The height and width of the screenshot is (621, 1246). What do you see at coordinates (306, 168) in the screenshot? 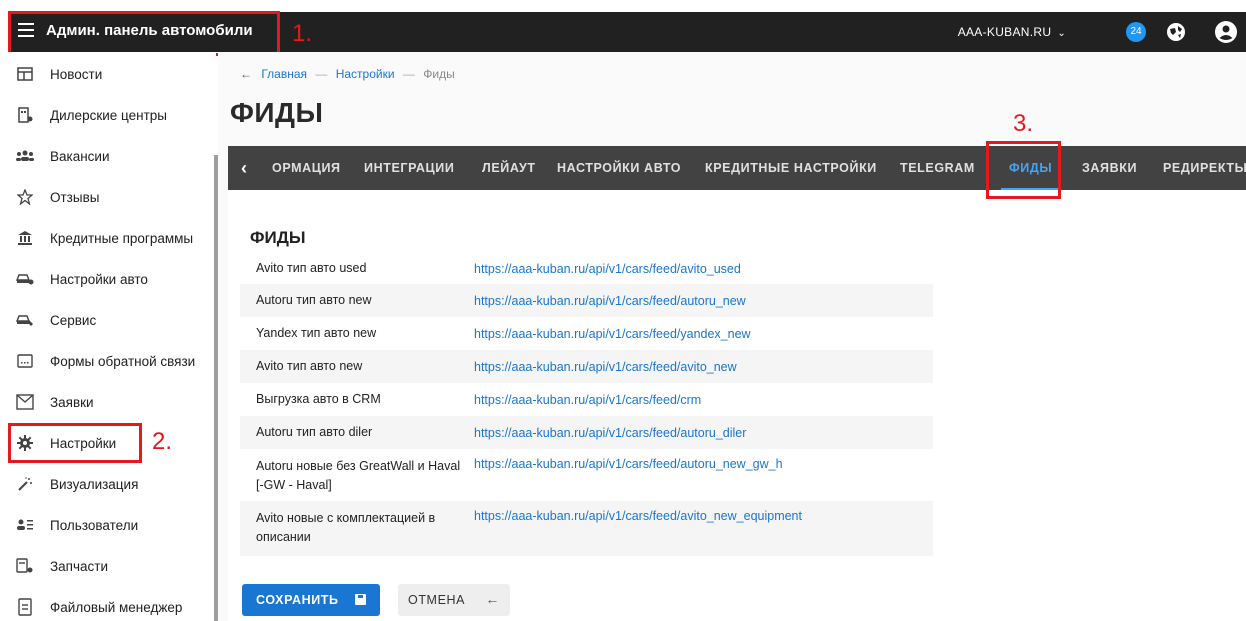
I see `tab-information: ОРМАЦИЯ` at bounding box center [306, 168].